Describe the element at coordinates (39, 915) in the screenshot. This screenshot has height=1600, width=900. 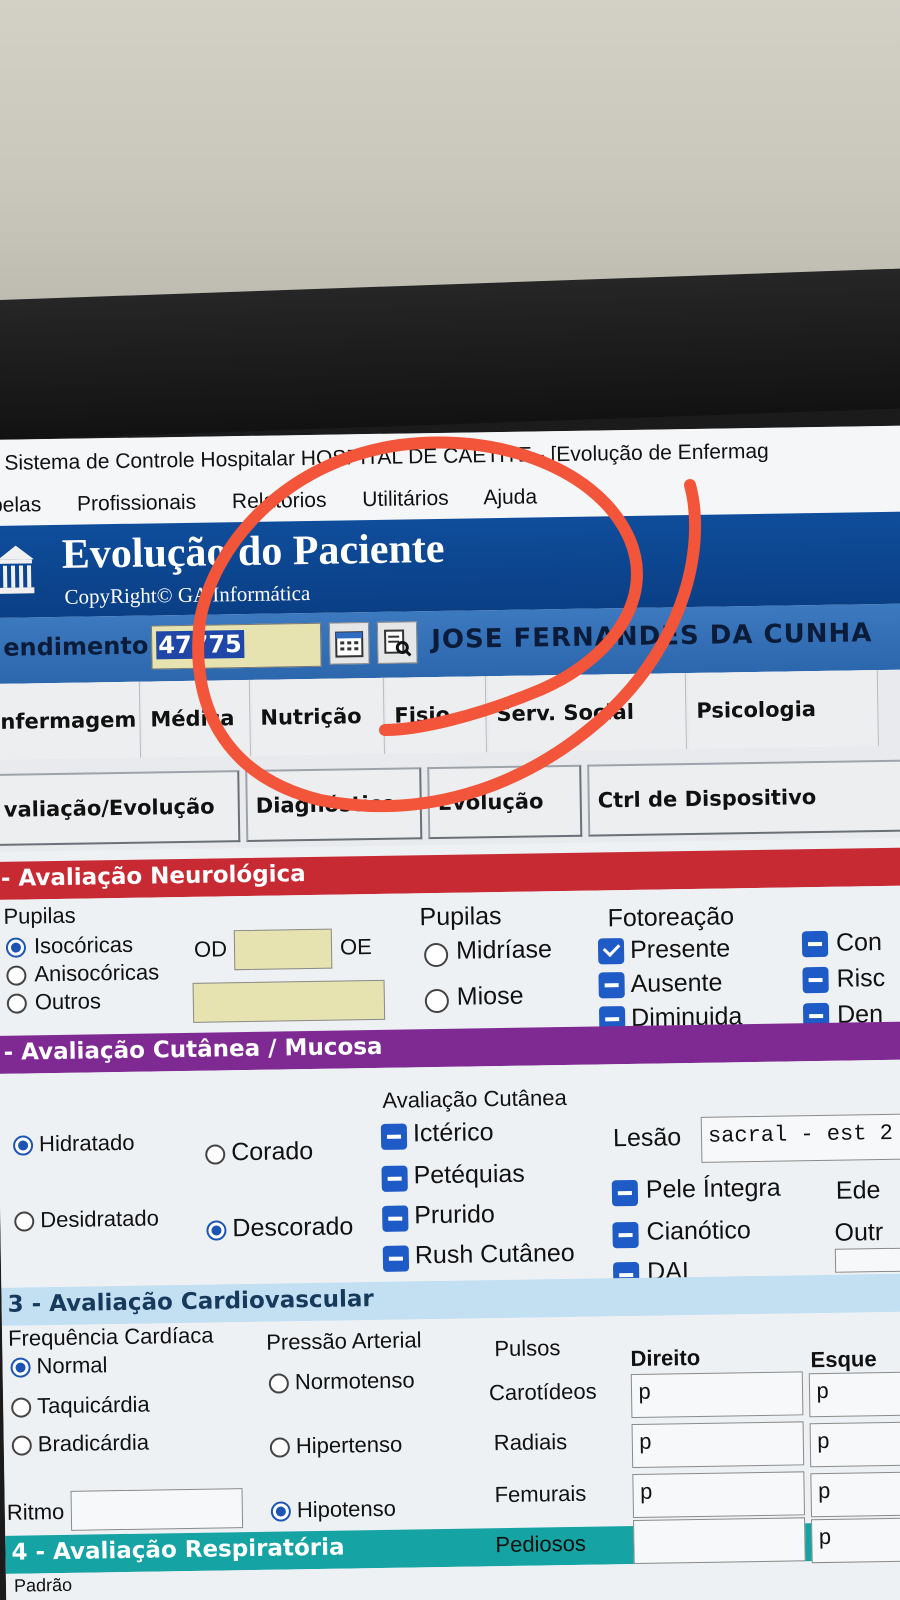
I see `pupilas-label: Pupilas` at that location.